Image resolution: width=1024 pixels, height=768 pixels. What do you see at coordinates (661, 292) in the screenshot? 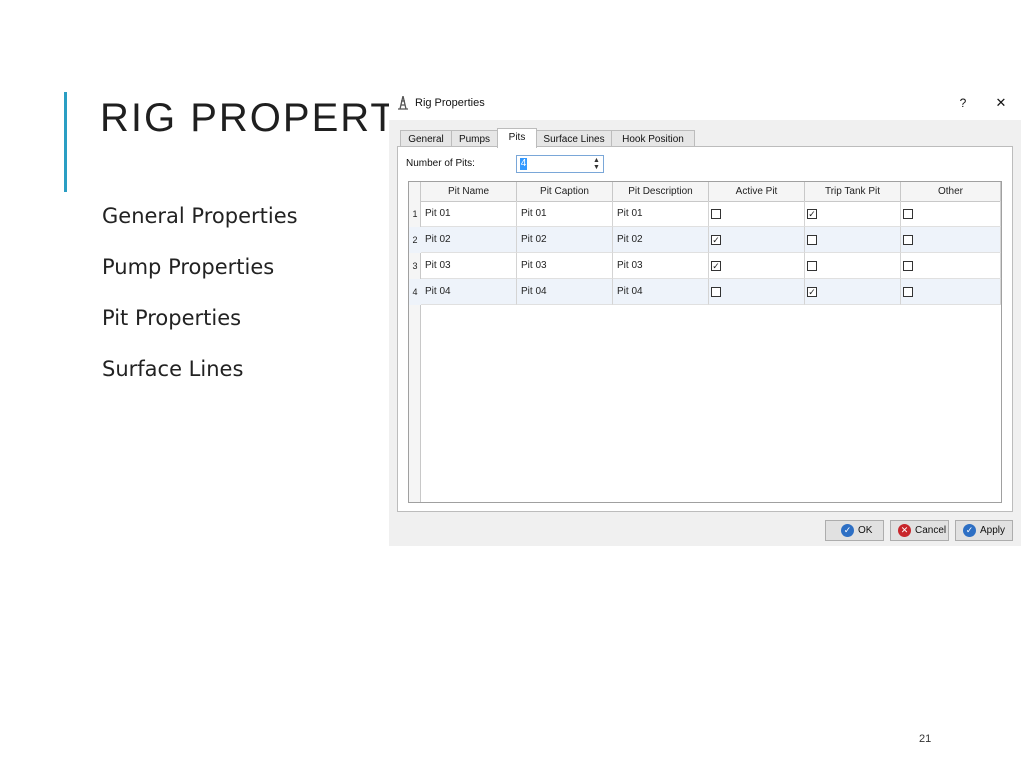
I see `pit-description-cell: Pit 04` at bounding box center [661, 292].